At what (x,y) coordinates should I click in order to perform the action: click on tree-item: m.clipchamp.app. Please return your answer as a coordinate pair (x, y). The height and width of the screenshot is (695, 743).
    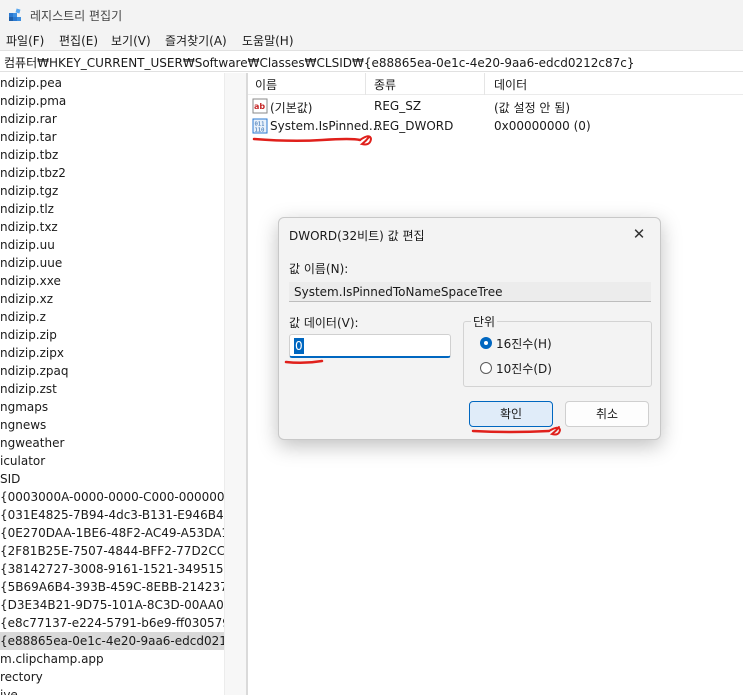
    Looking at the image, I should click on (112, 659).